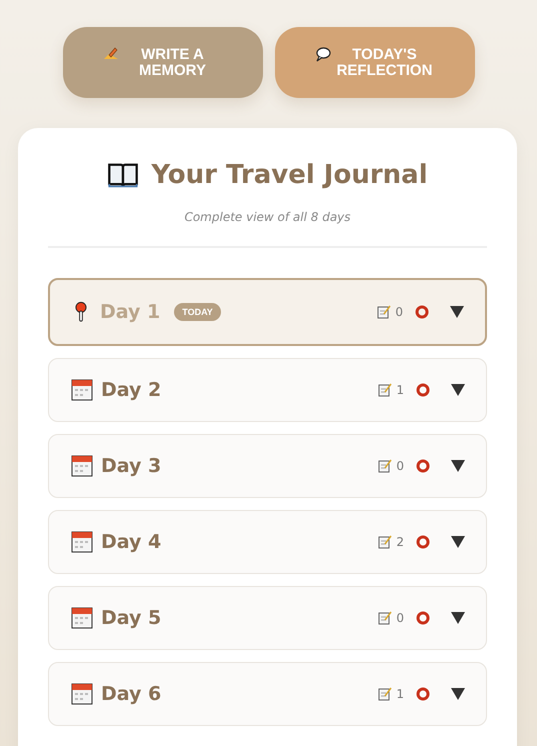 The width and height of the screenshot is (537, 746). Describe the element at coordinates (131, 618) in the screenshot. I see `day-title: Day 5` at that location.